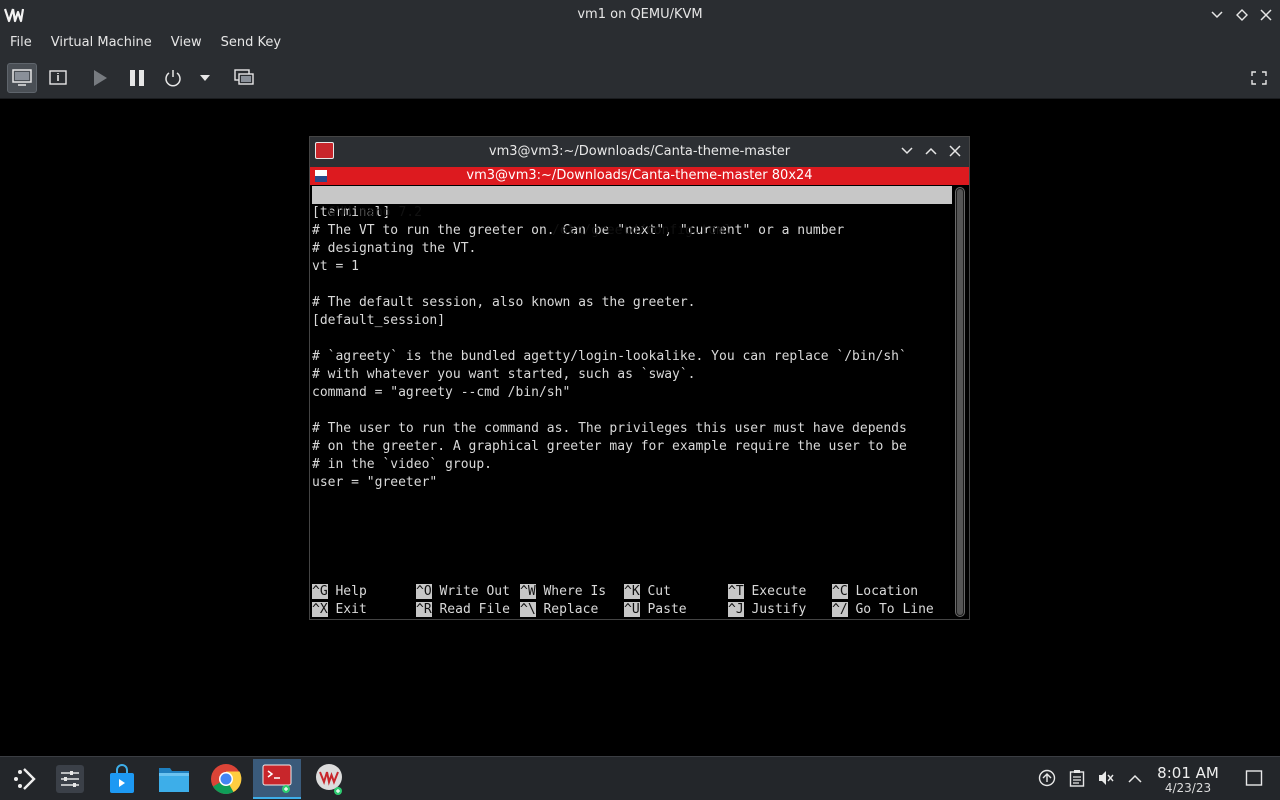  I want to click on terminal-icon, so click(277, 778).